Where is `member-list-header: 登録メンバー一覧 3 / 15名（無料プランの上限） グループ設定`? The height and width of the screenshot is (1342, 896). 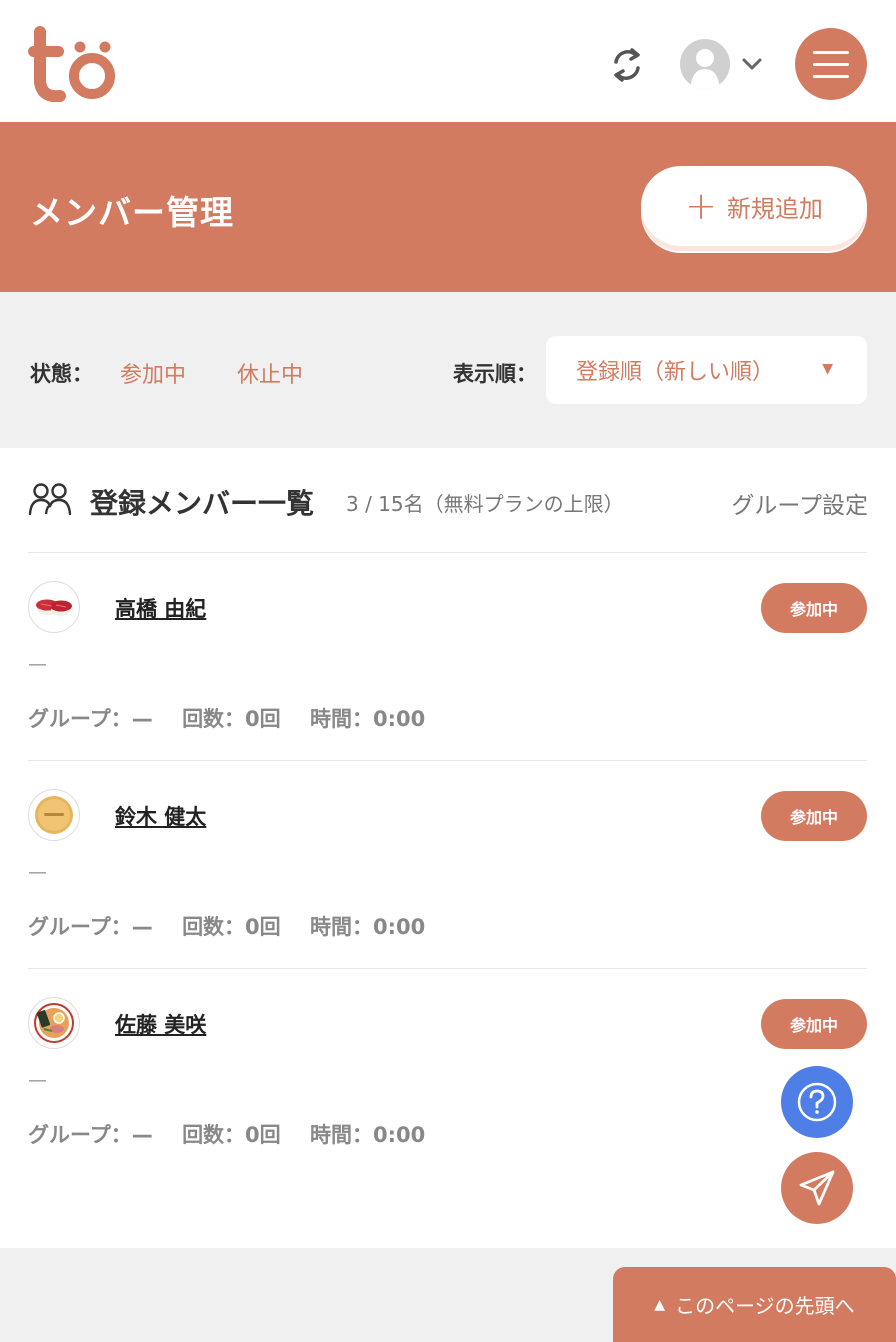
member-list-header: 登録メンバー一覧 3 / 15名（無料プランの上限） グループ設定 is located at coordinates (448, 503).